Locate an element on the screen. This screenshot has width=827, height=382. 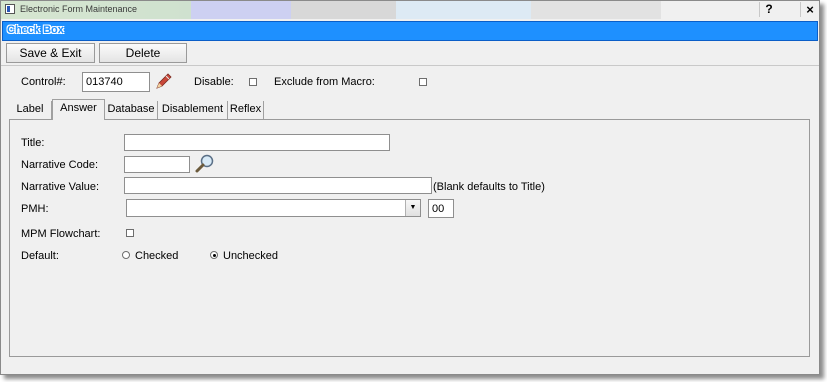
default-label: Default: is located at coordinates (40, 256).